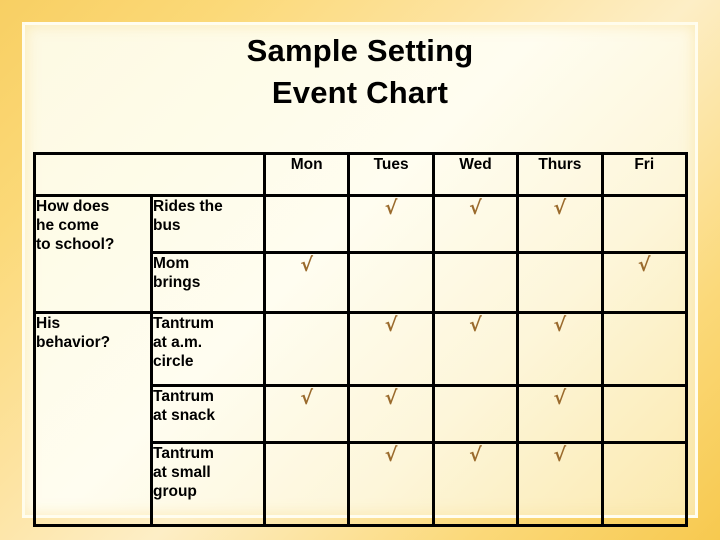 The height and width of the screenshot is (540, 720). What do you see at coordinates (644, 414) in the screenshot?
I see `cell-tantrum-at-snack-fri` at bounding box center [644, 414].